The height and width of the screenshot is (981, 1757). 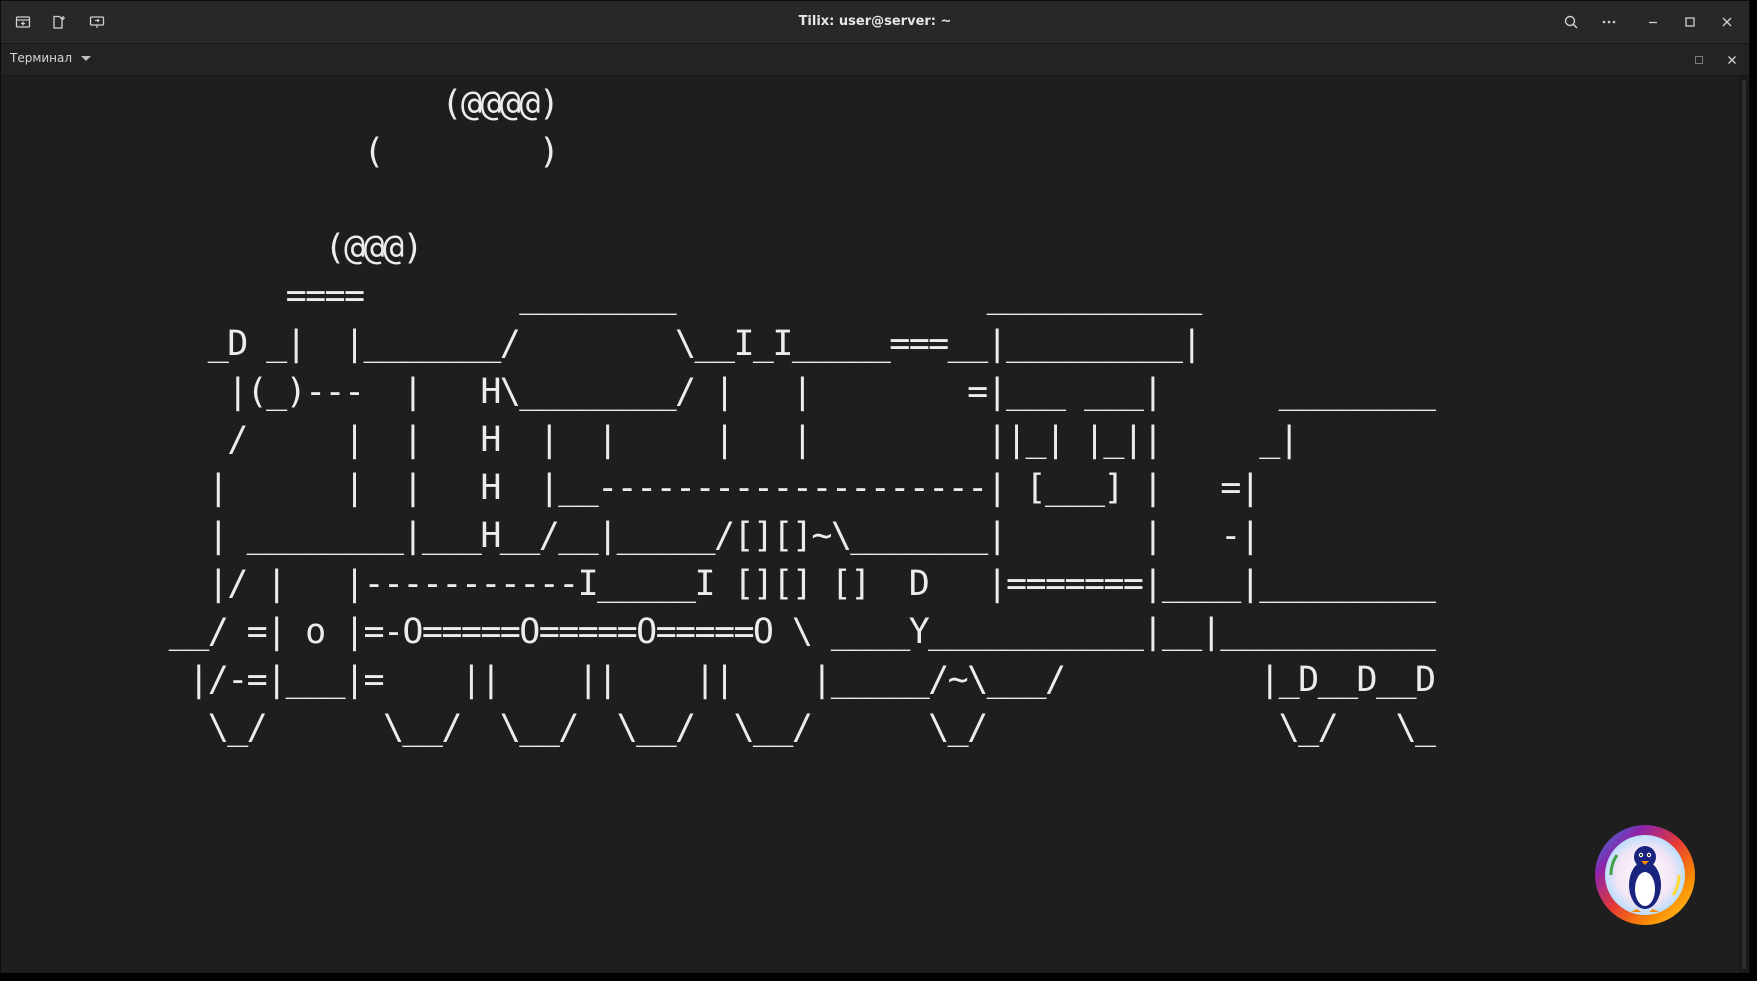 I want to click on chevron-down-icon, so click(x=86, y=58).